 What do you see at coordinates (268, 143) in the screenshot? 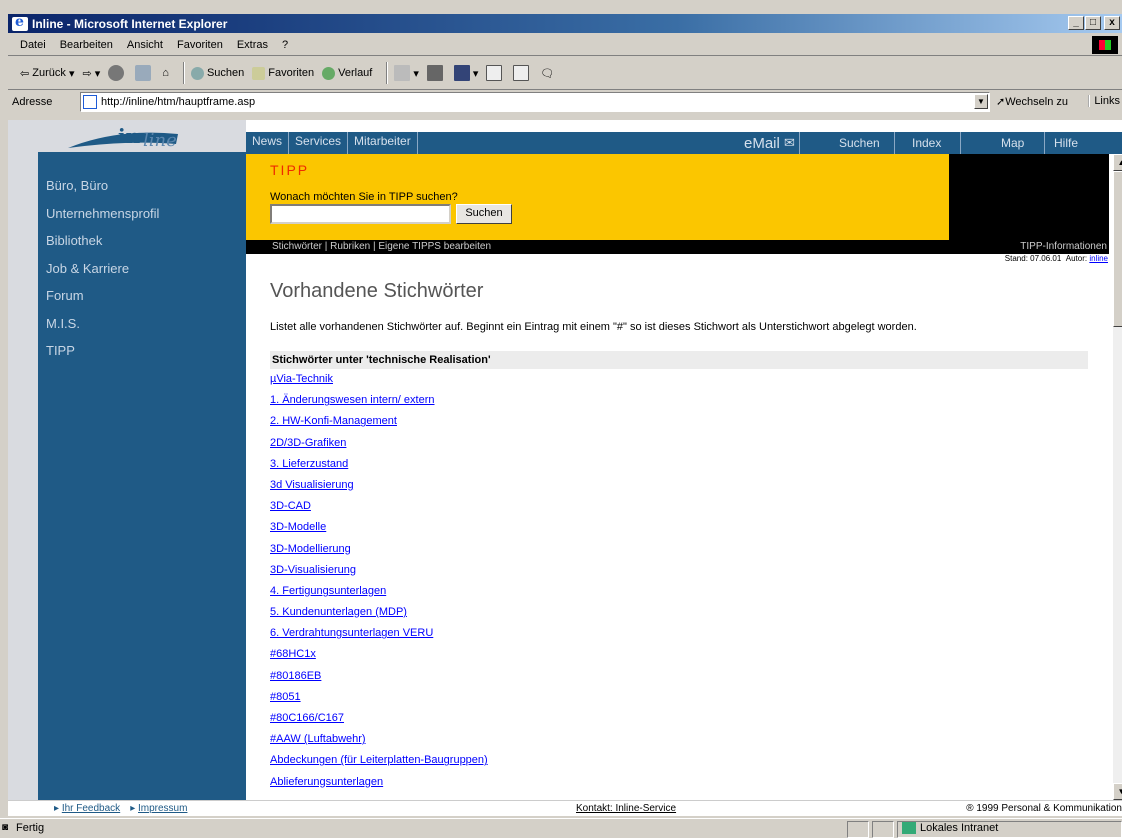
I see `tab-news: News` at bounding box center [268, 143].